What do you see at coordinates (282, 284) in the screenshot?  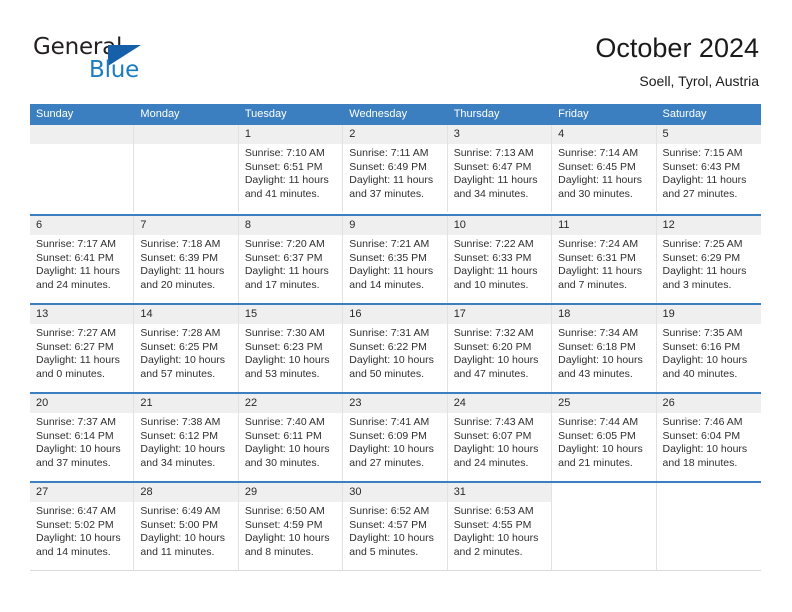 I see `daylight-duration-line2: and 17 minutes.` at bounding box center [282, 284].